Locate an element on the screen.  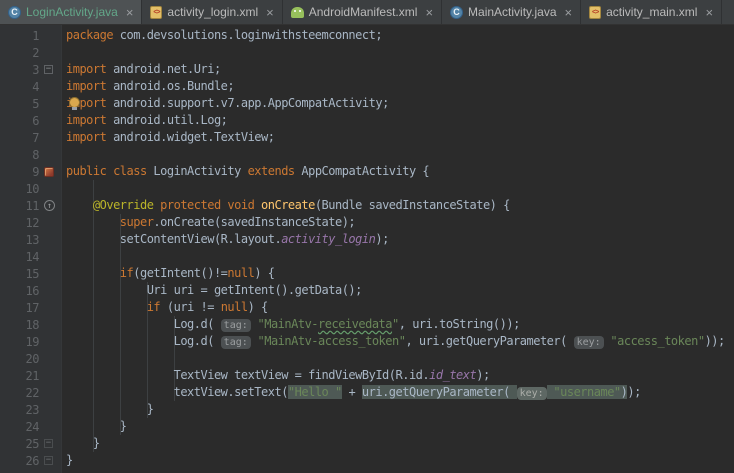
code-token: id_text is located at coordinates (453, 375).